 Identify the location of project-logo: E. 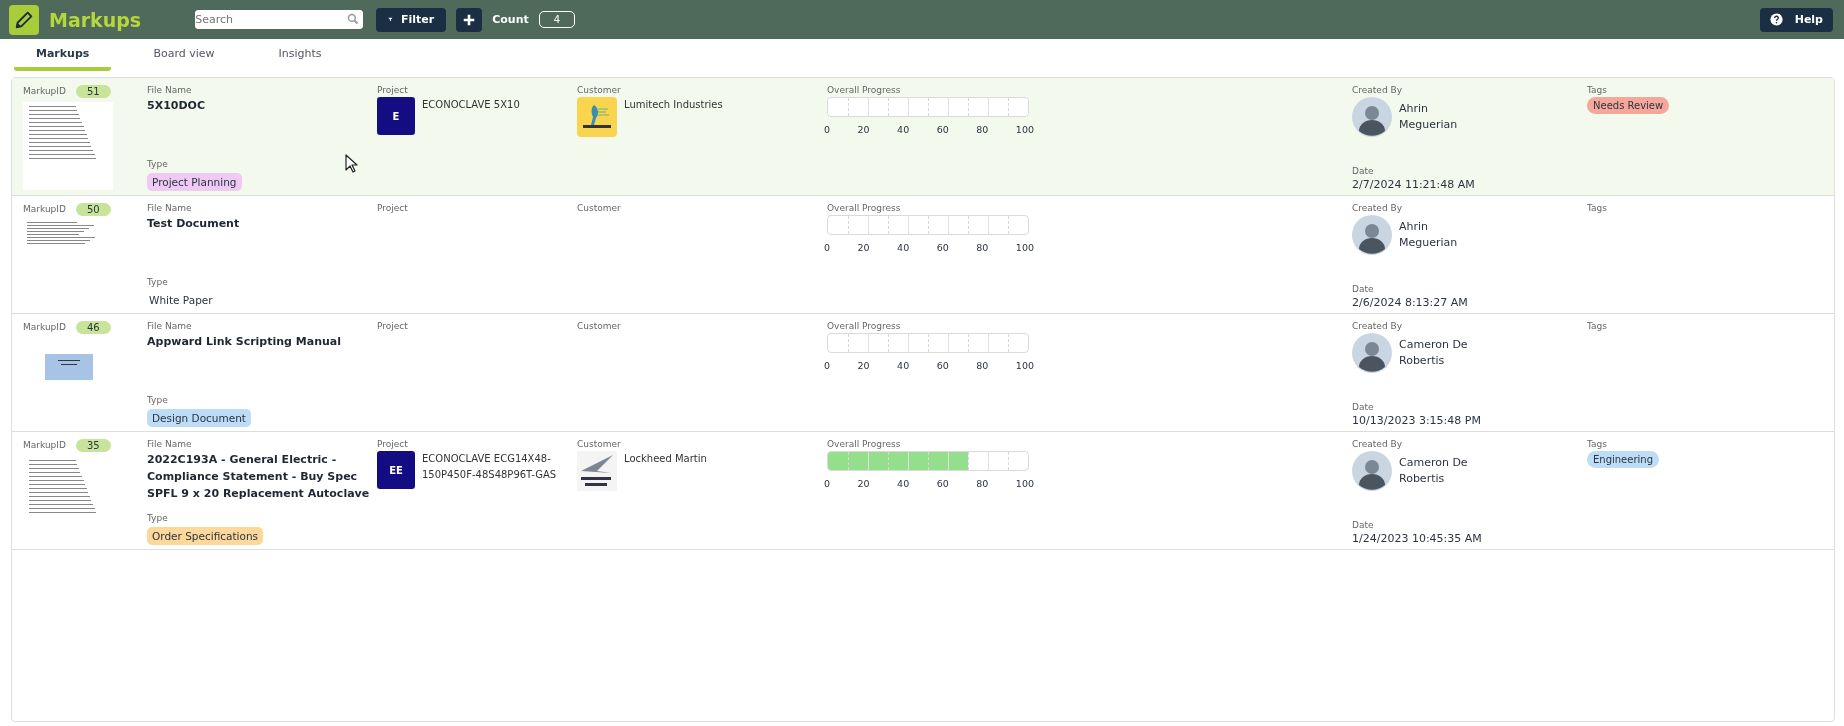
(396, 116).